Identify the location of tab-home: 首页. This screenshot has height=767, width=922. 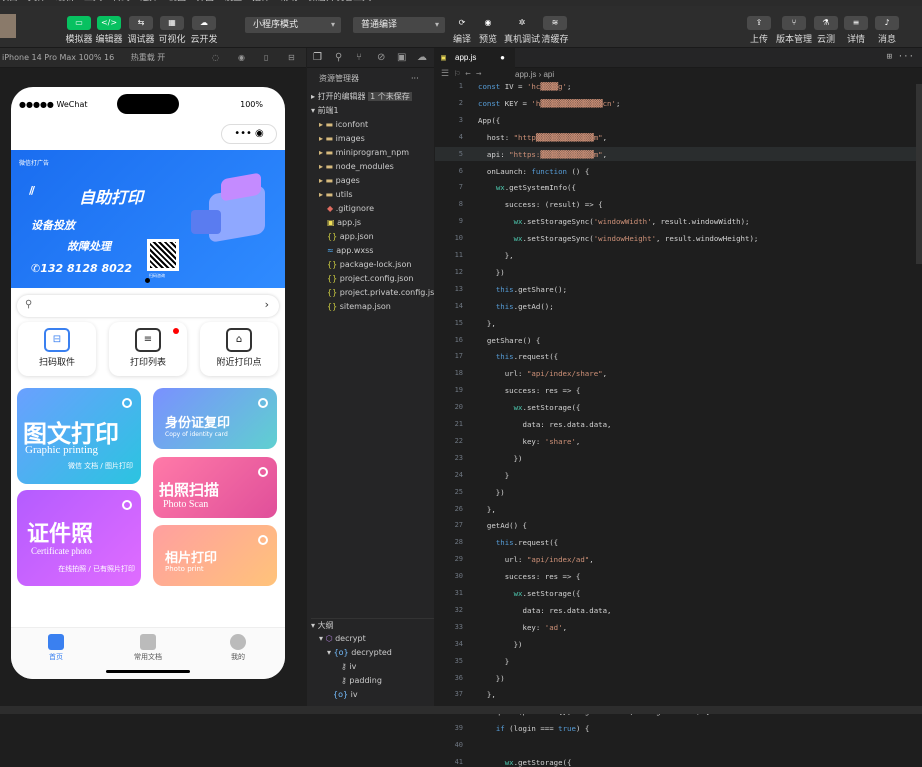
(56, 648).